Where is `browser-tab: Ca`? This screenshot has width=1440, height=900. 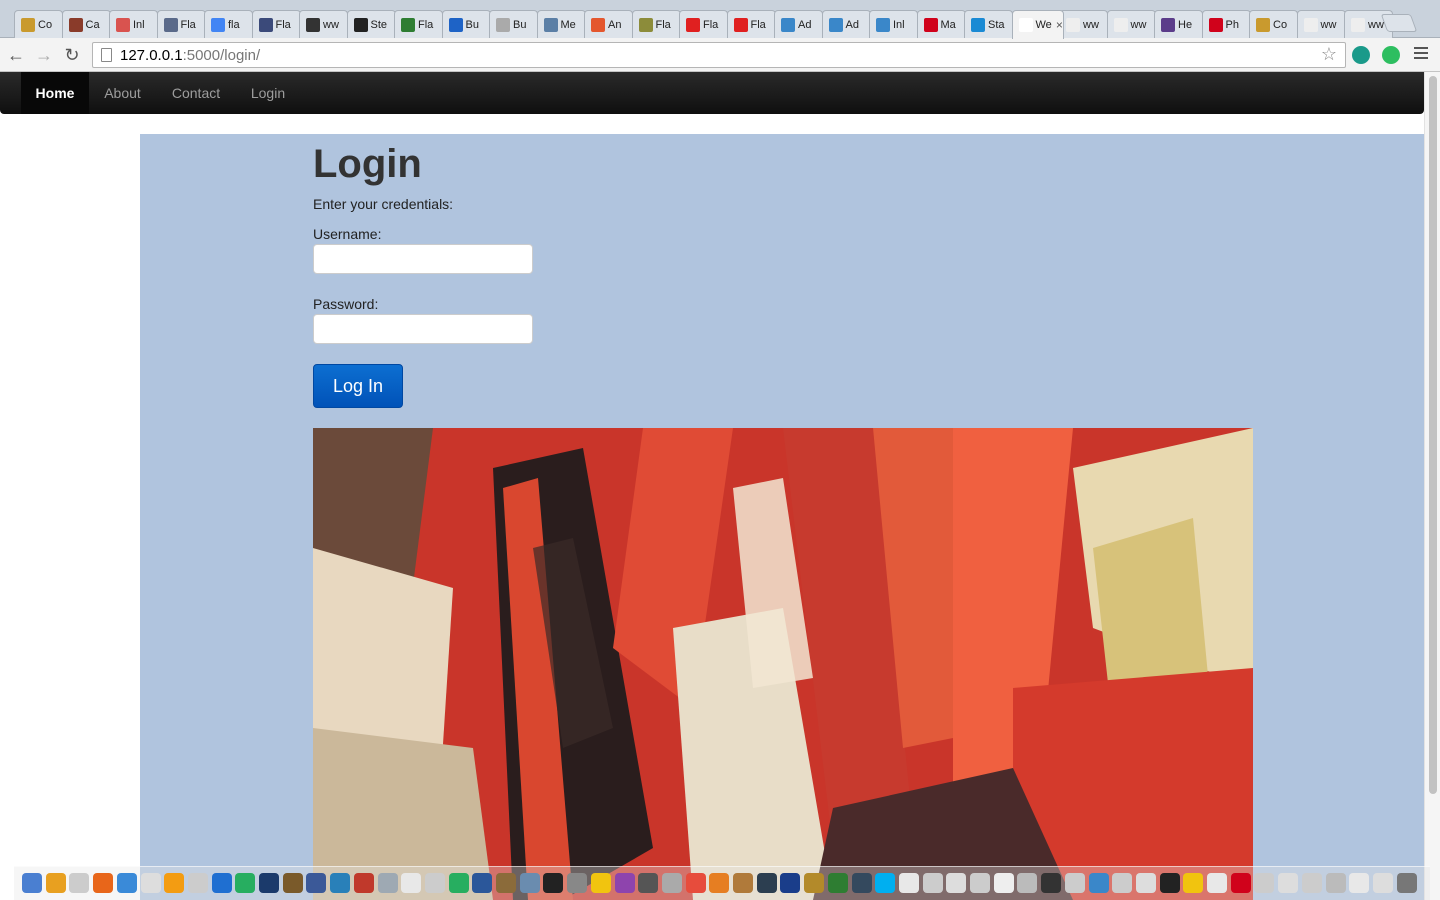
browser-tab: Ca is located at coordinates (86, 24).